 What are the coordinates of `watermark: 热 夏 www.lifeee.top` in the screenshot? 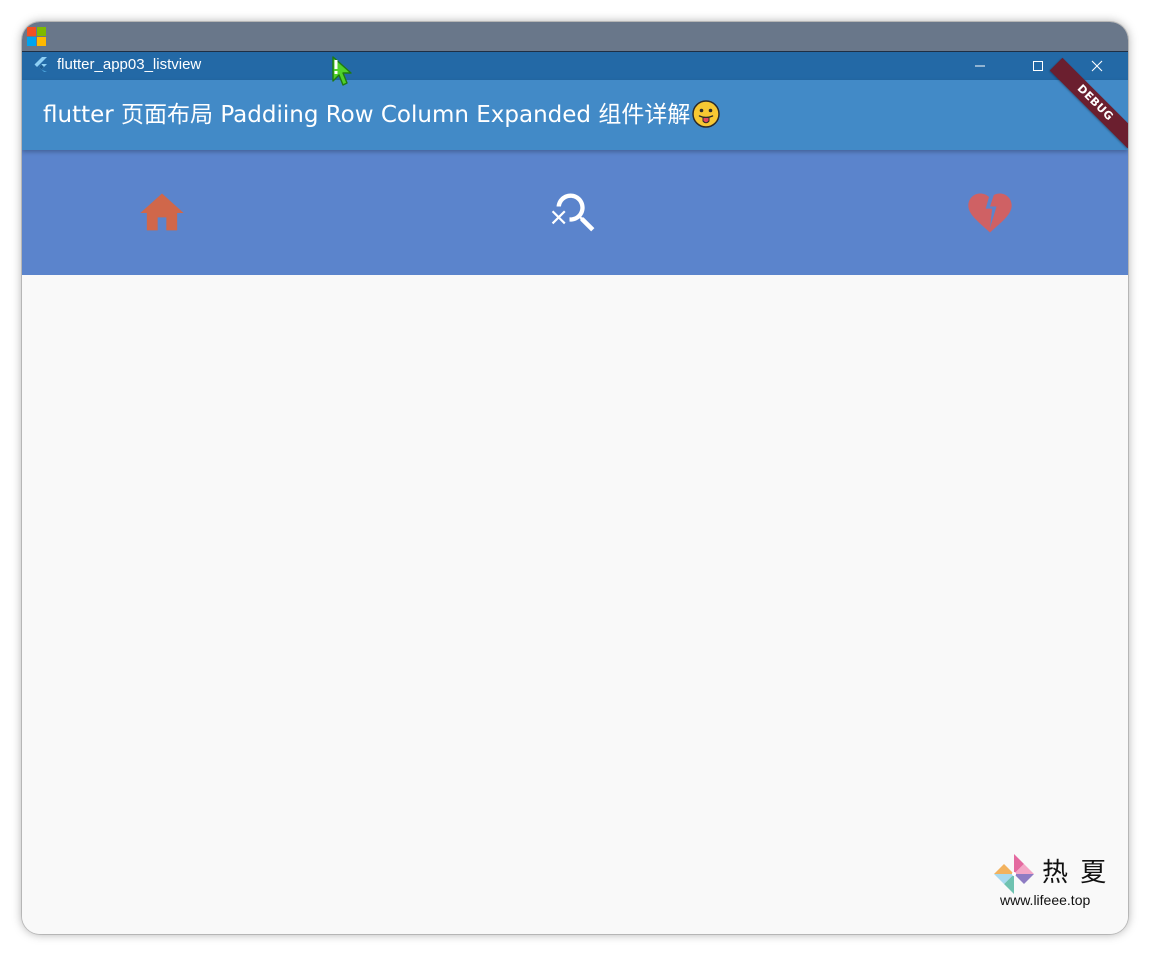 It's located at (1052, 882).